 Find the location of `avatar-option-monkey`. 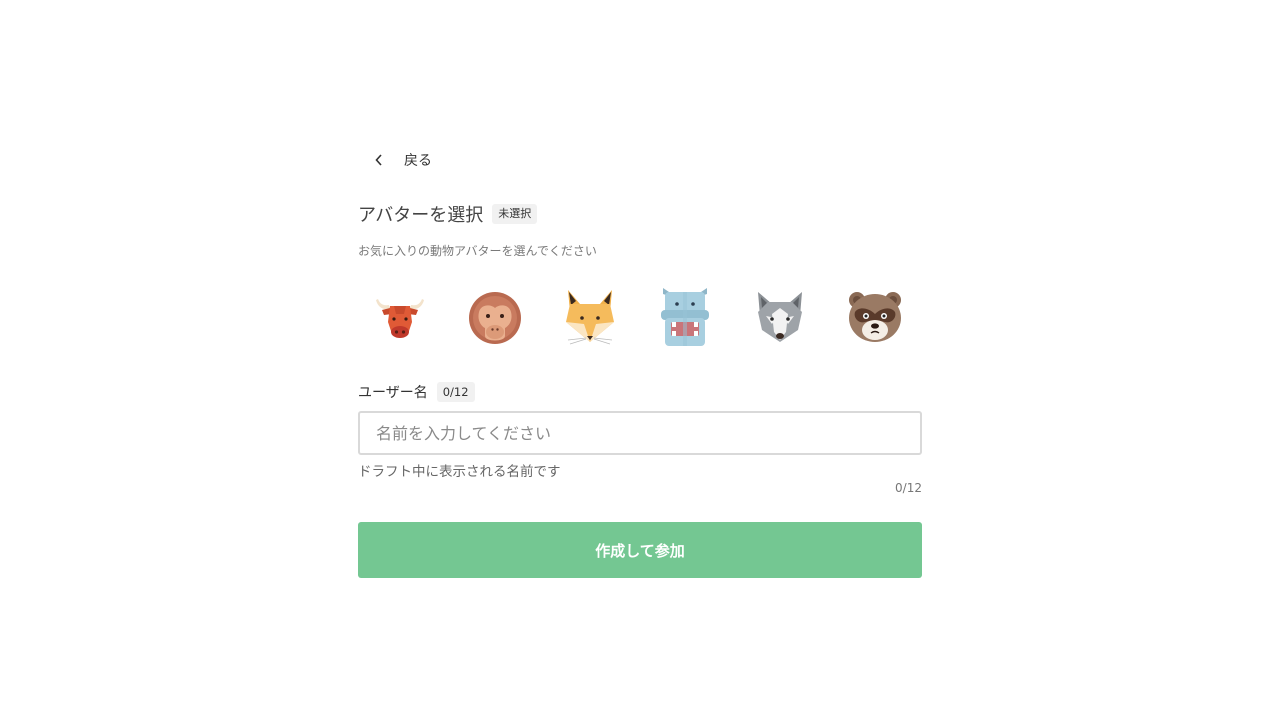

avatar-option-monkey is located at coordinates (495, 316).